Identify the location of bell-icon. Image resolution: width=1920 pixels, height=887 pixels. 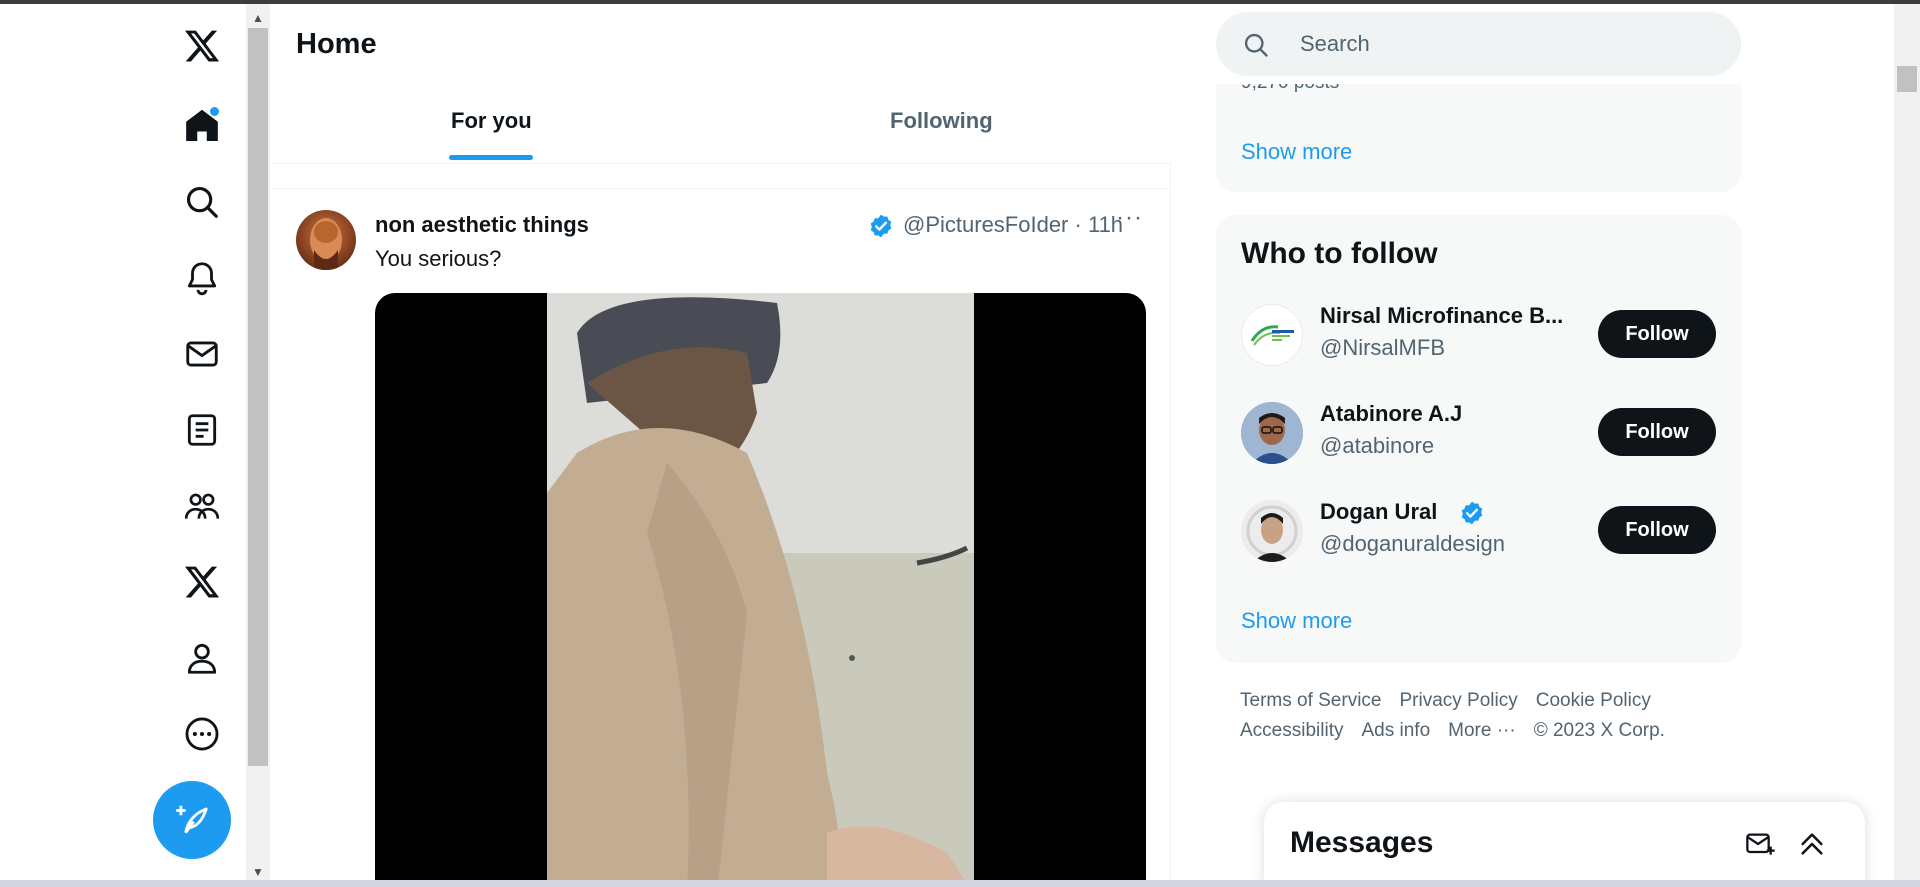
(202, 279).